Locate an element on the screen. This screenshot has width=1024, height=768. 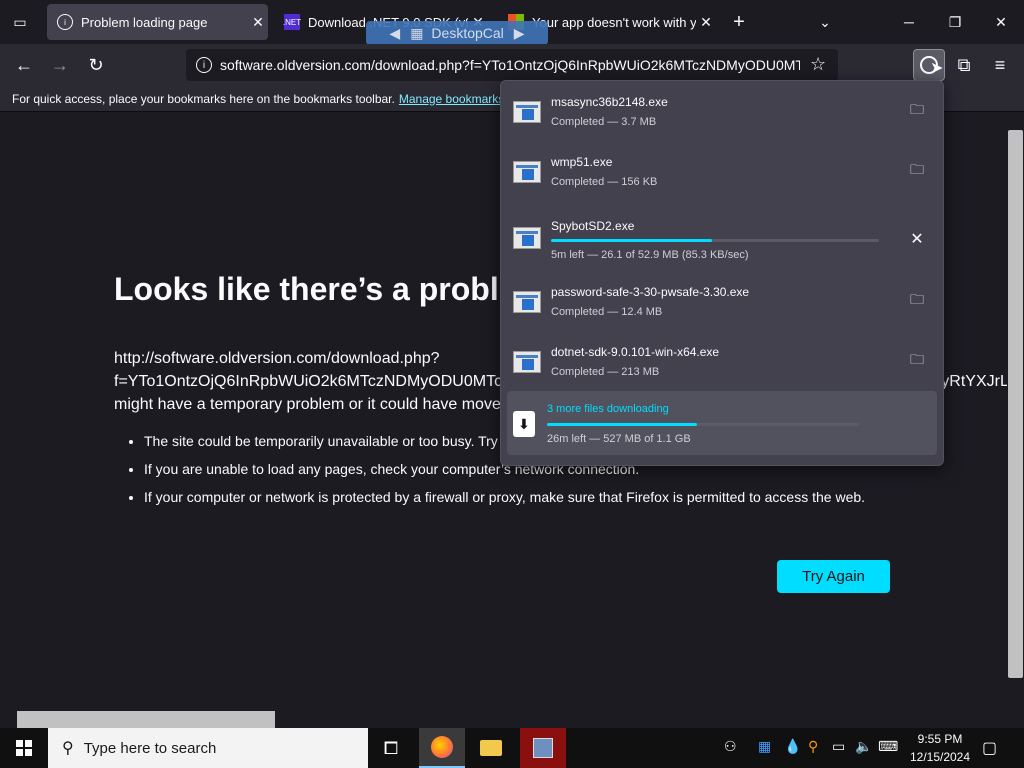
desktopcal-label: DesktopCal is located at coordinates (467, 33).